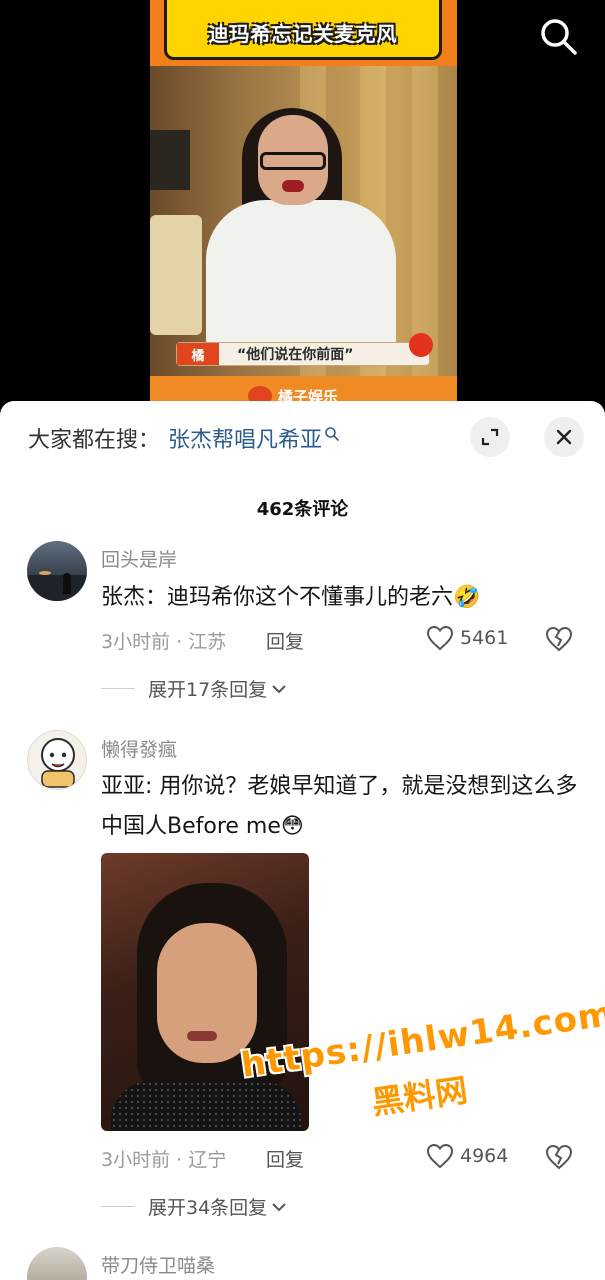 This screenshot has width=605, height=1280. What do you see at coordinates (484, 1156) in the screenshot?
I see `like-count: 4964` at bounding box center [484, 1156].